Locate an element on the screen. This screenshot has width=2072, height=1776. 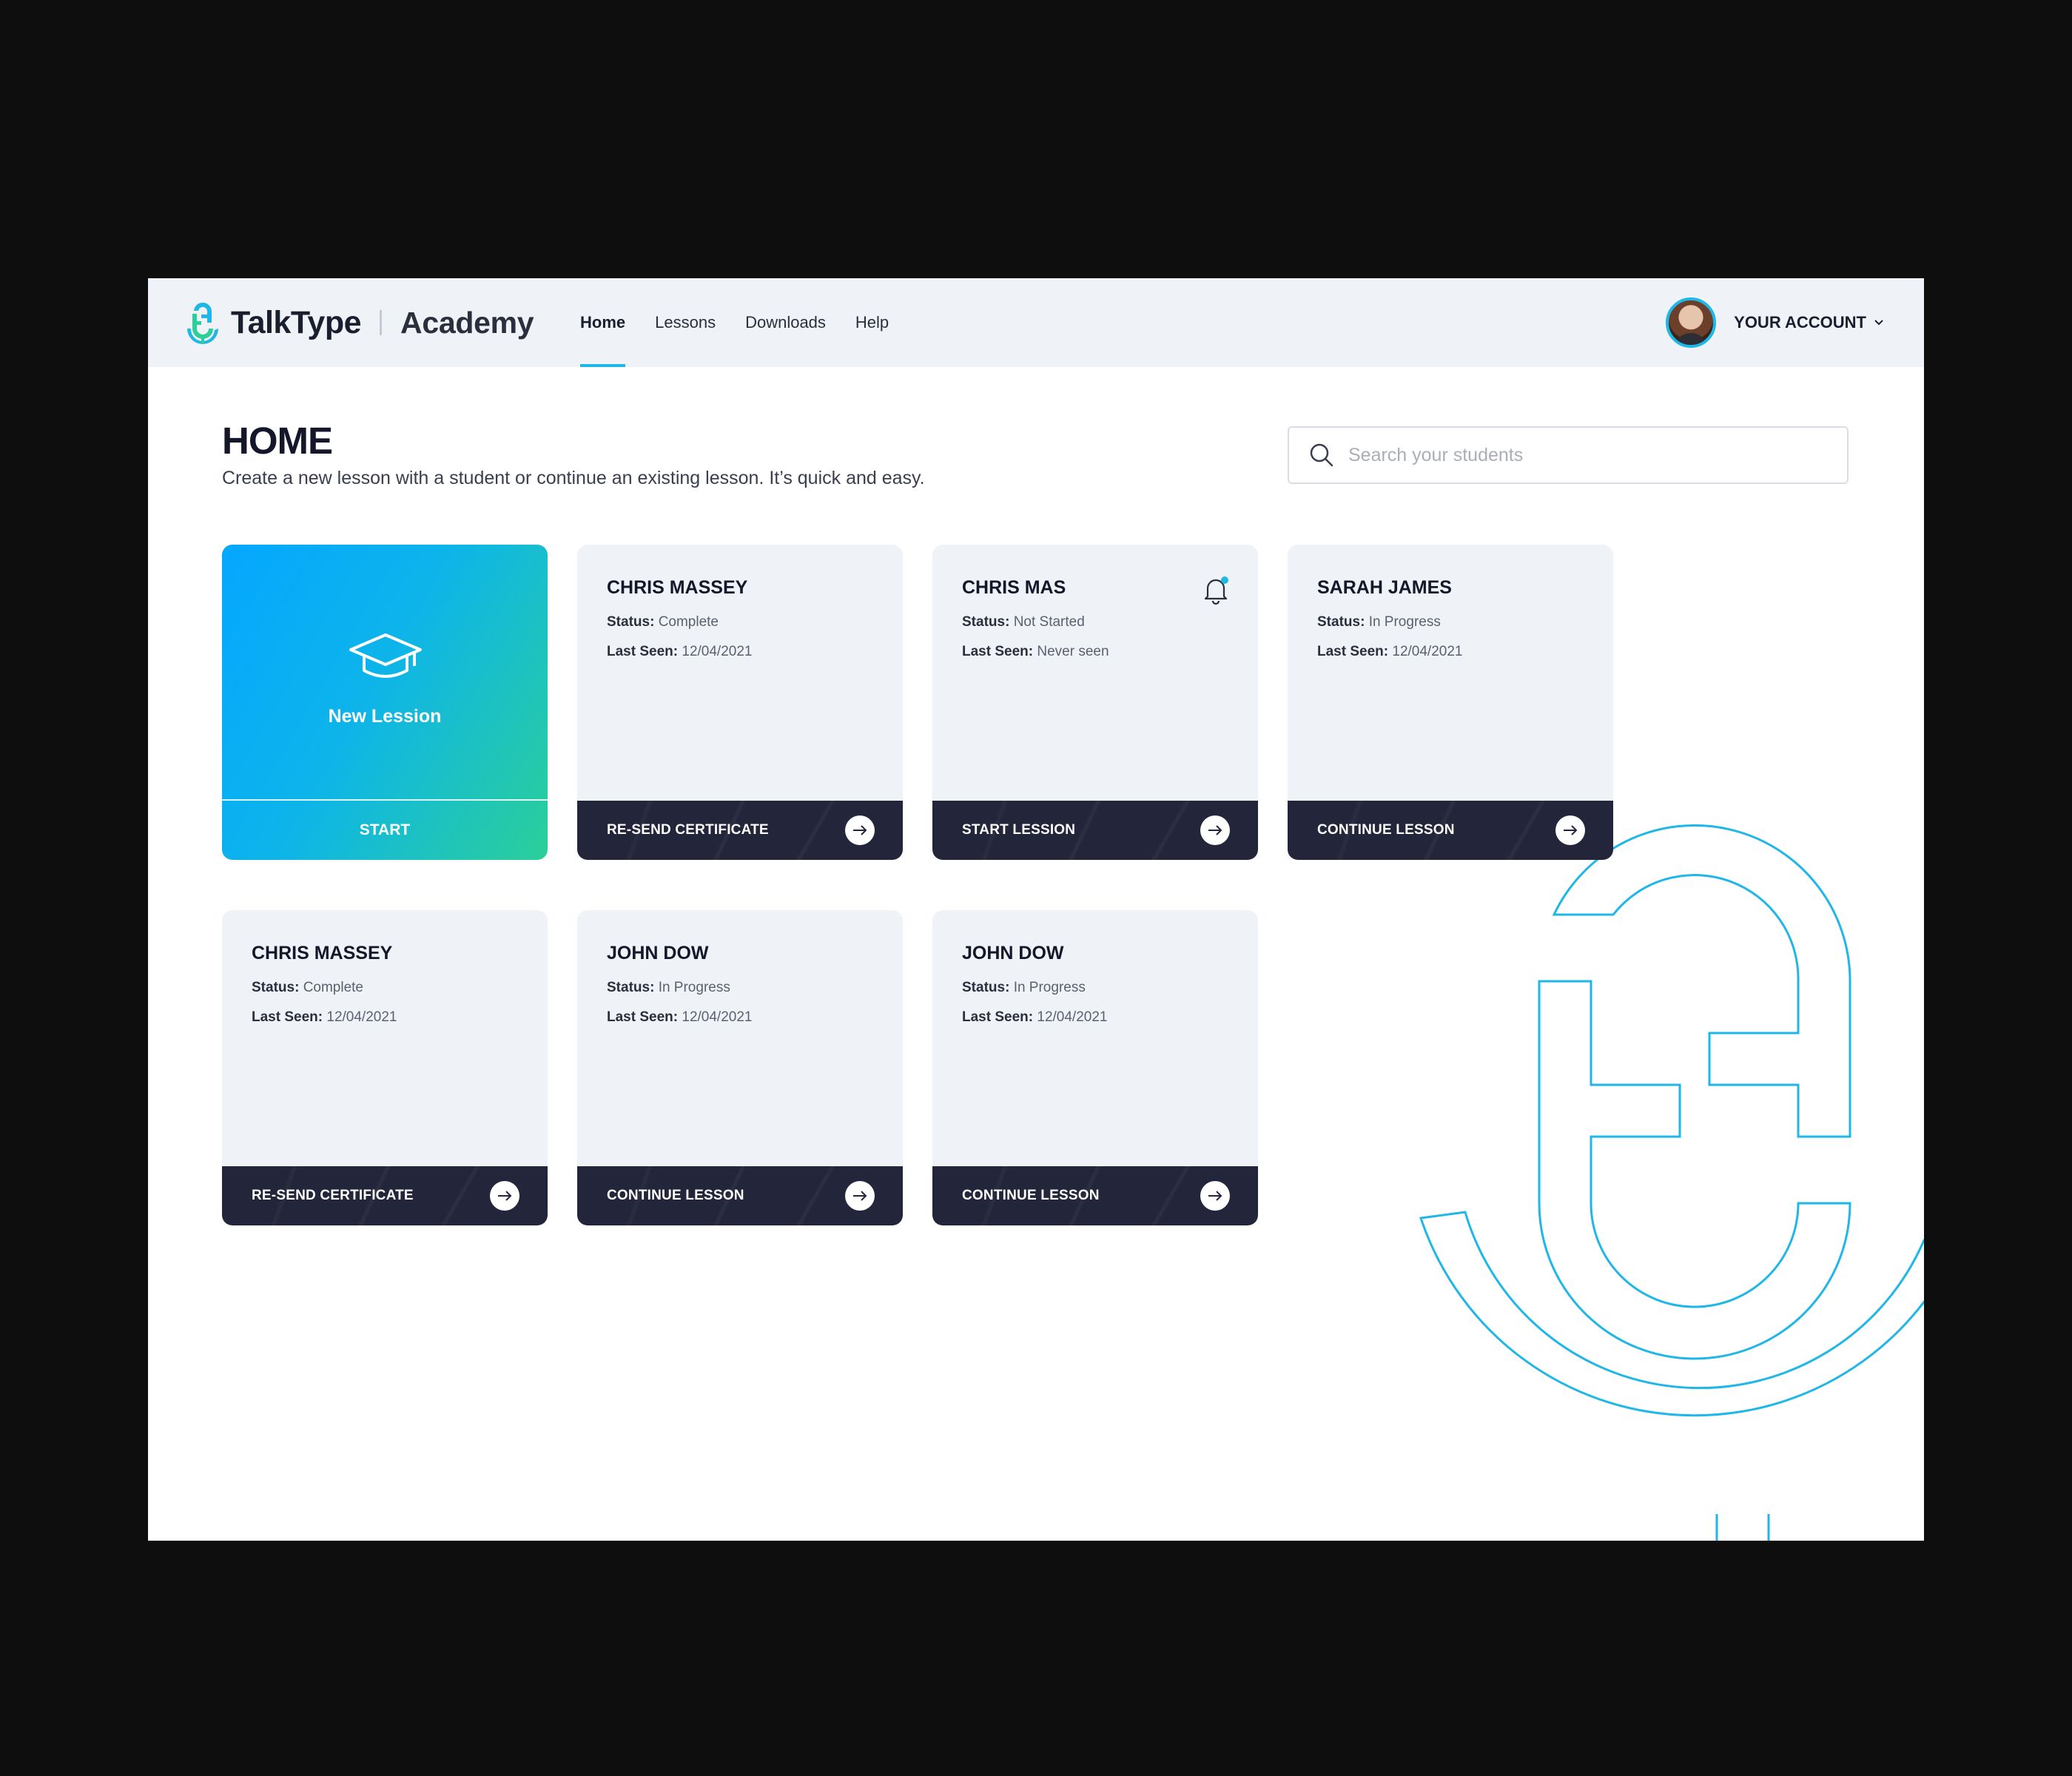
search-input is located at coordinates (1578, 455).